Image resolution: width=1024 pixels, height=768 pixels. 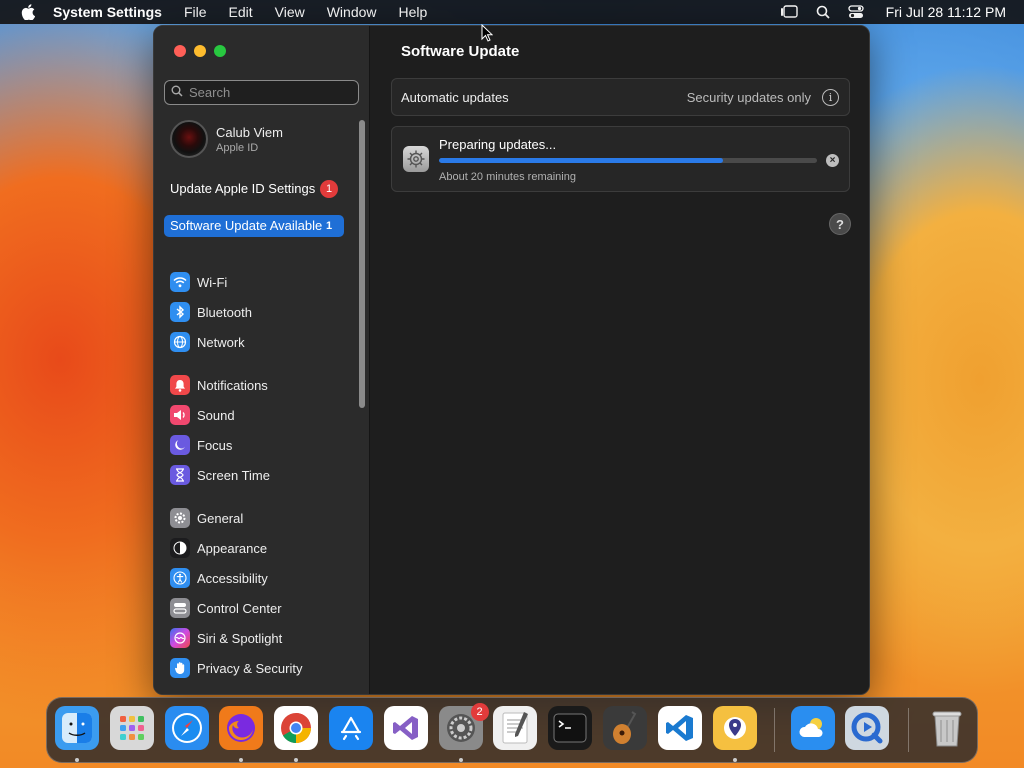 I want to click on bell-icon, so click(x=180, y=385).